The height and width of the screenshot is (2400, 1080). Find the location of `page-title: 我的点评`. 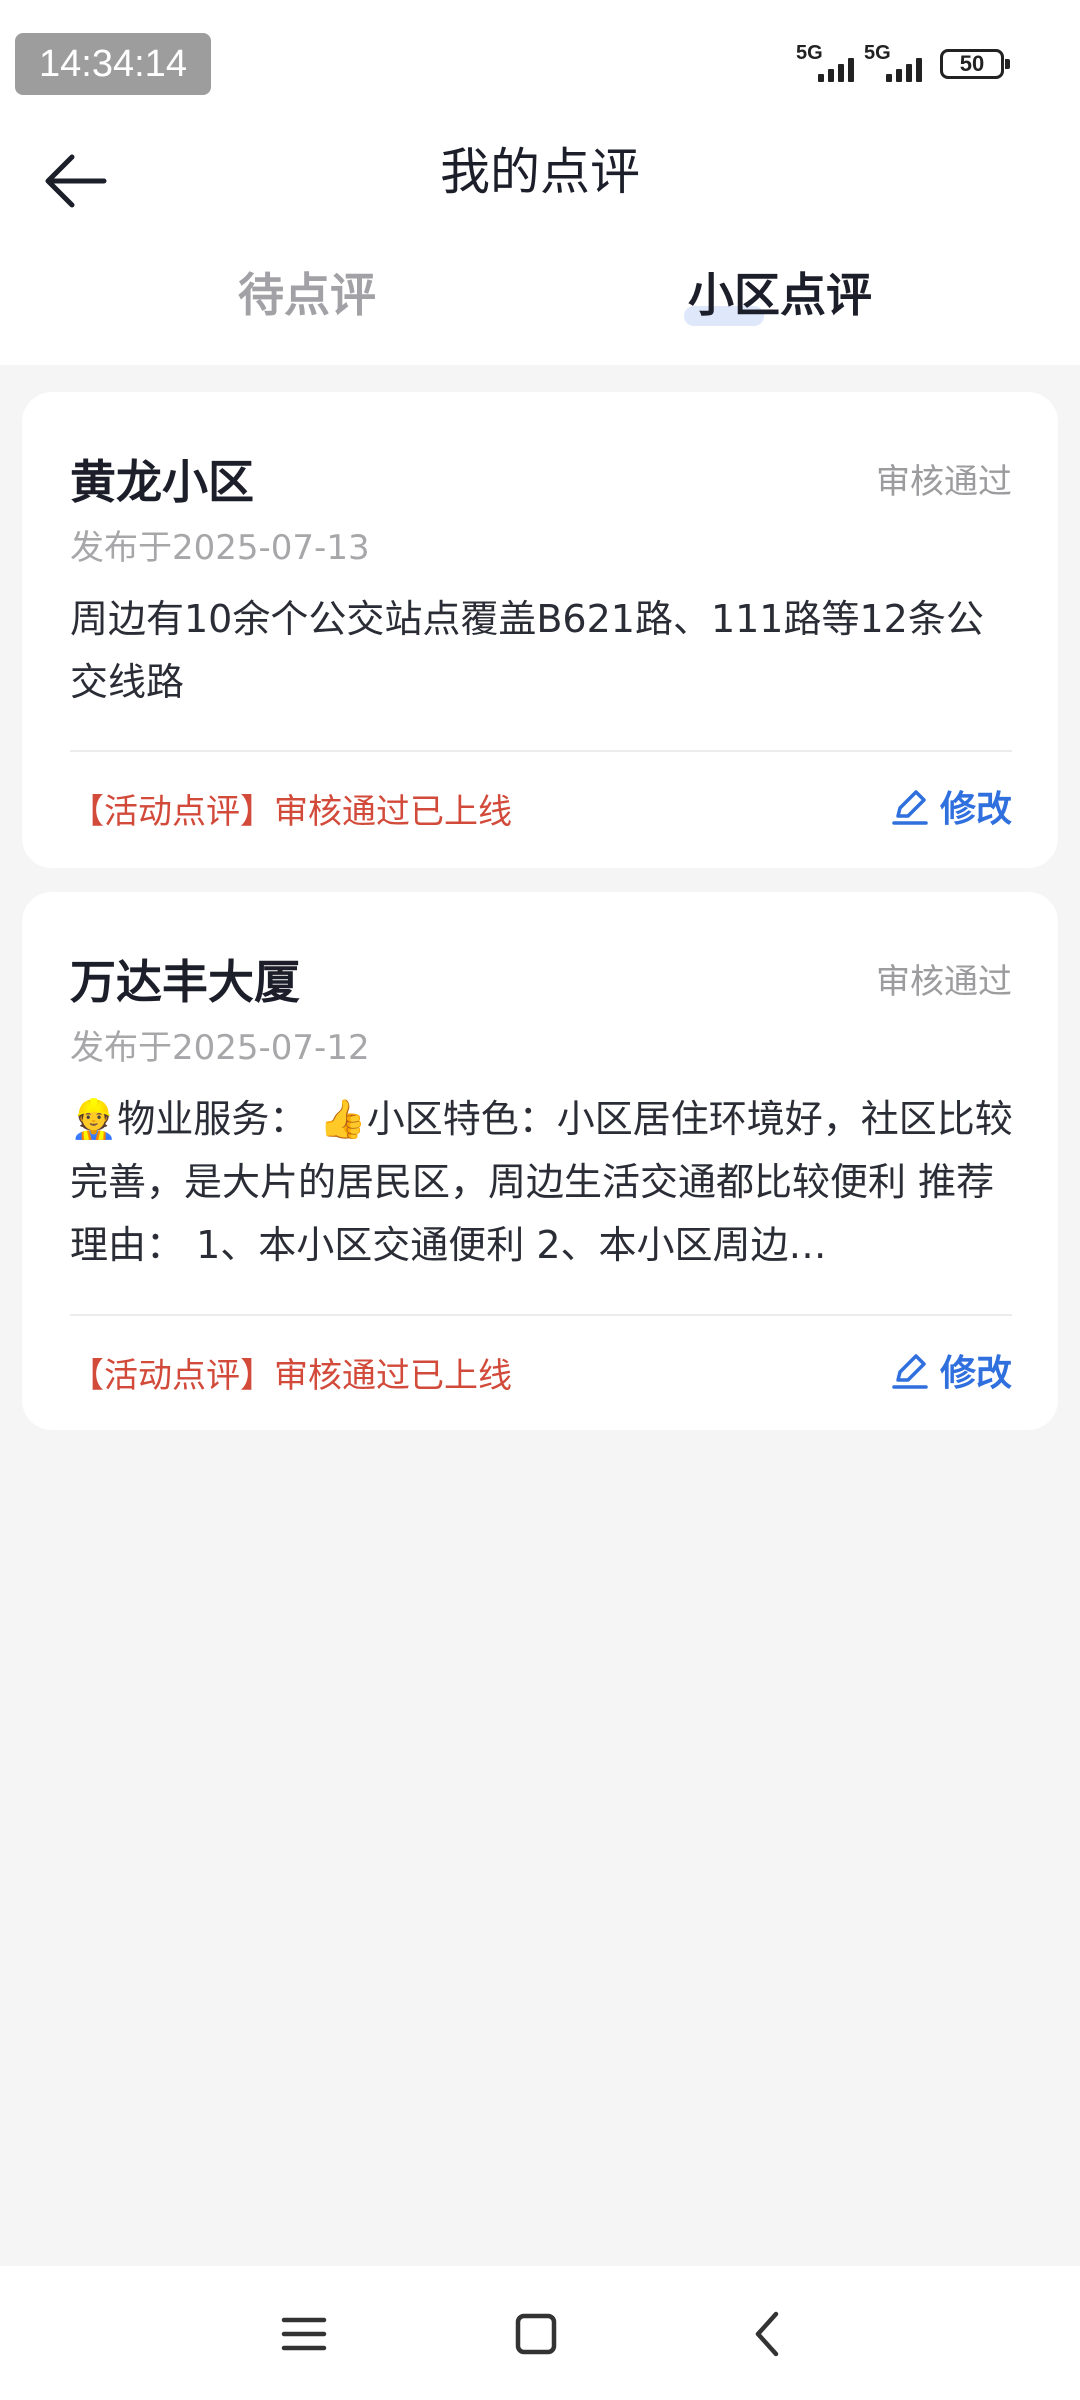

page-title: 我的点评 is located at coordinates (540, 172).